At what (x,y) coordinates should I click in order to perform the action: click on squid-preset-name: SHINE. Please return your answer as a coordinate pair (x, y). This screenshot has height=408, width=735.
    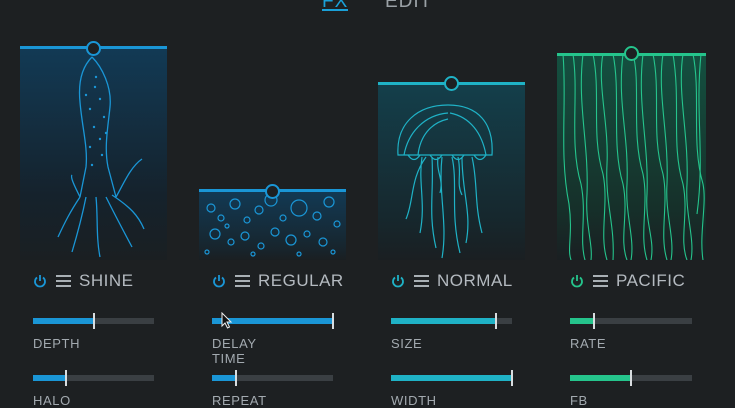
    Looking at the image, I should click on (106, 281).